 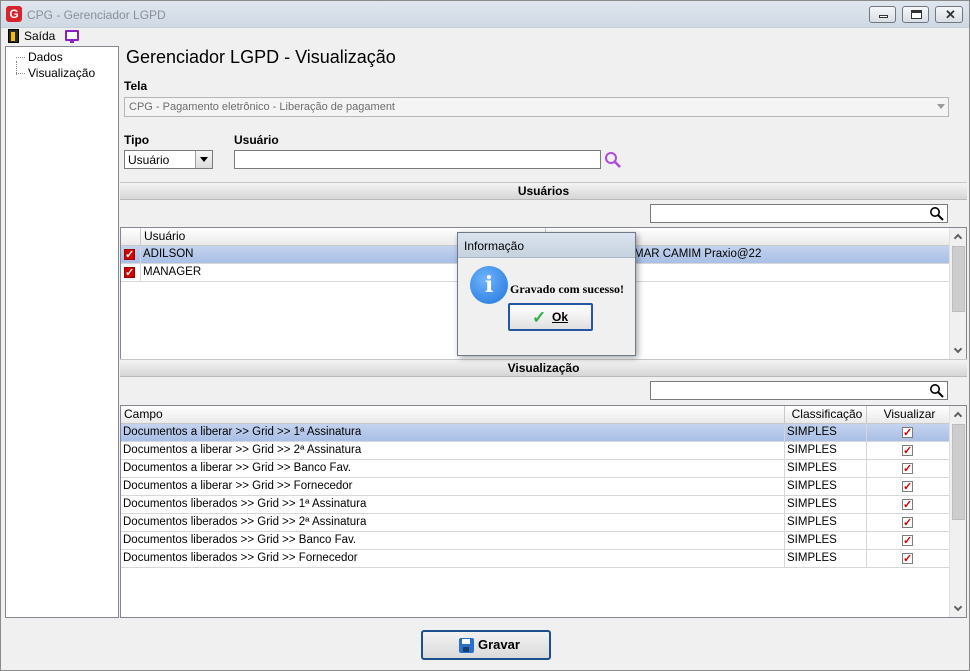 I want to click on close-icon: ✕, so click(x=950, y=14).